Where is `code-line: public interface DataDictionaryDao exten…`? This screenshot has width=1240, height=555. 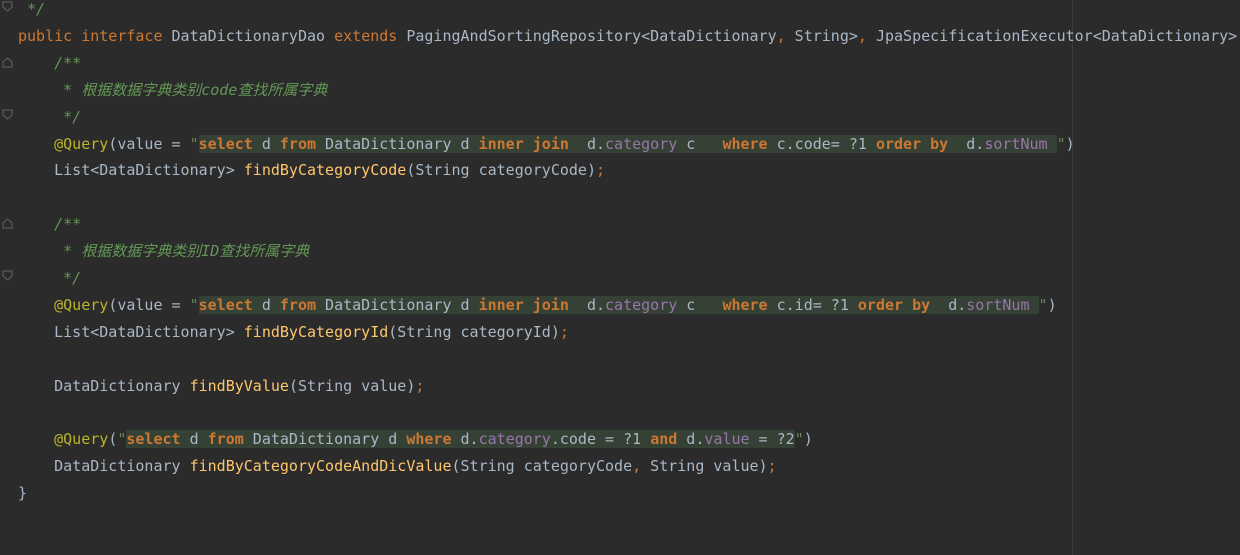 code-line: public interface DataDictionaryDao exten… is located at coordinates (629, 36).